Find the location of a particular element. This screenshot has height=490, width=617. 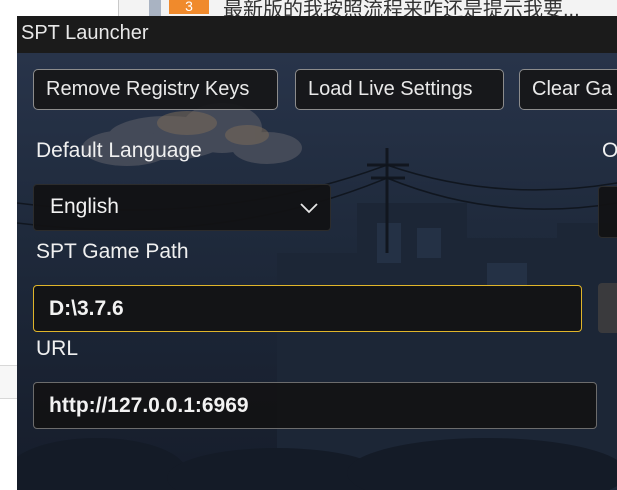

load-live-settings-button: Load Live Settings is located at coordinates (399, 89).